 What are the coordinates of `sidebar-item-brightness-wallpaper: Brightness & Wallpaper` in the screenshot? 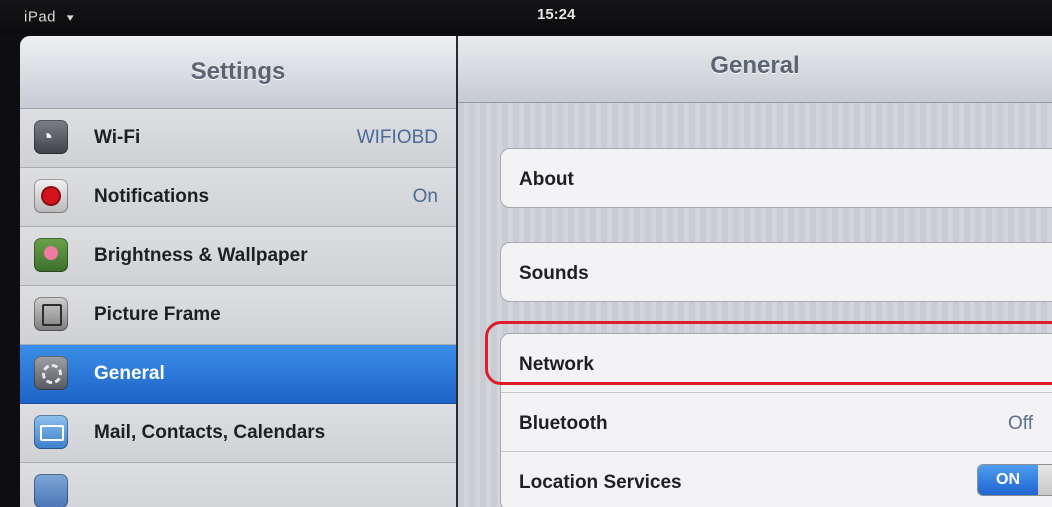 It's located at (238, 256).